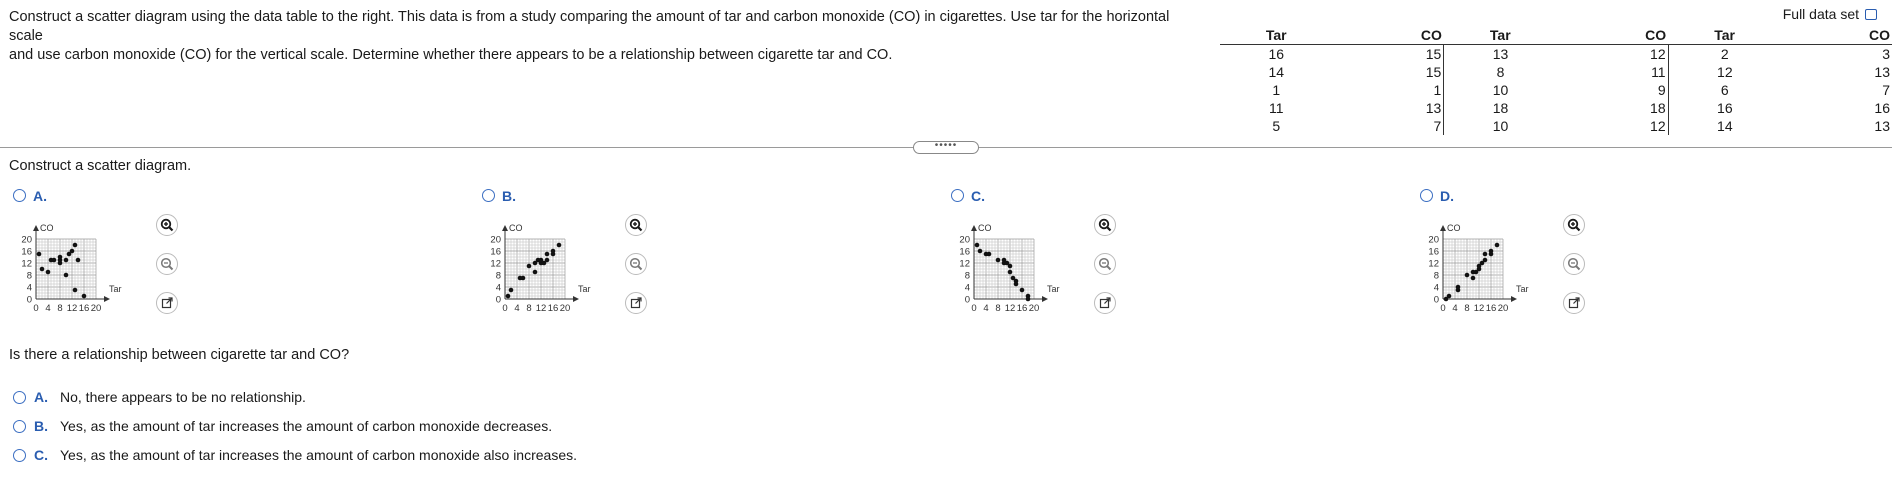 The height and width of the screenshot is (499, 1892). Describe the element at coordinates (43, 455) in the screenshot. I see `answer-c-letter: C.` at that location.